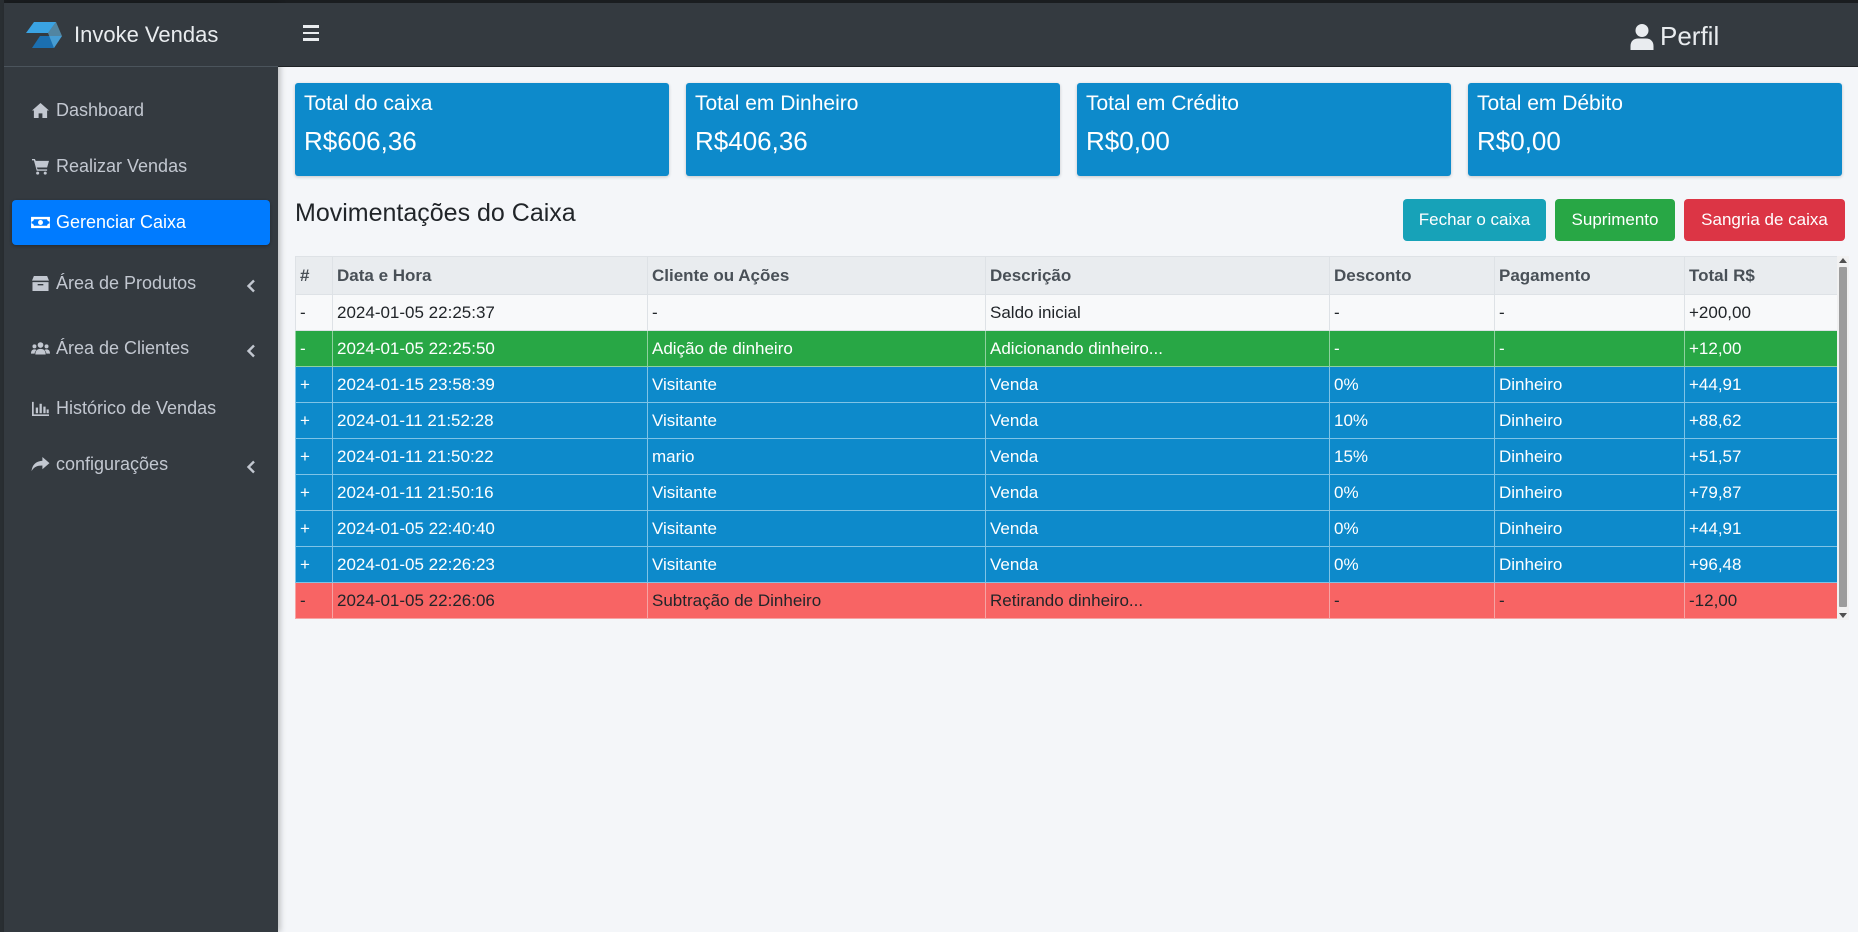  What do you see at coordinates (816, 348) in the screenshot?
I see `table-cell: Adição de dinheiro` at bounding box center [816, 348].